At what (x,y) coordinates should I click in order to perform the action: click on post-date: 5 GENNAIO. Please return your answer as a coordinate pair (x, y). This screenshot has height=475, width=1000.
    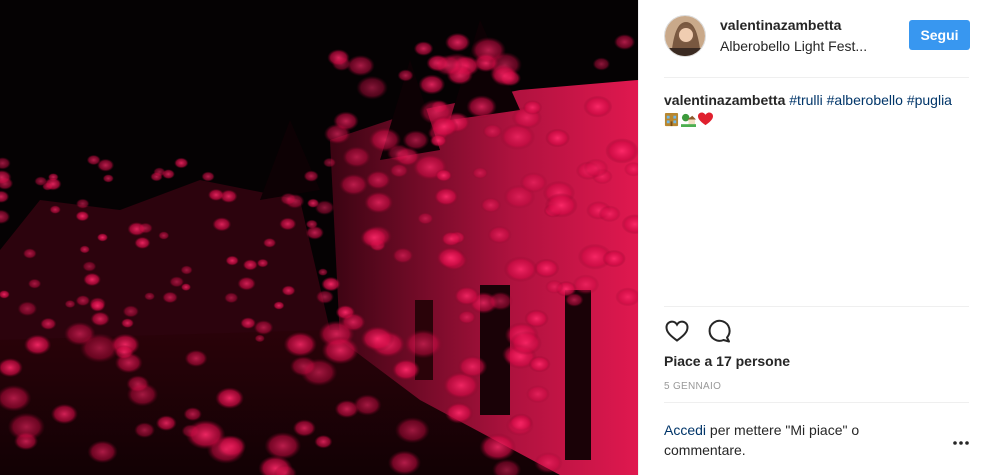
    Looking at the image, I should click on (692, 386).